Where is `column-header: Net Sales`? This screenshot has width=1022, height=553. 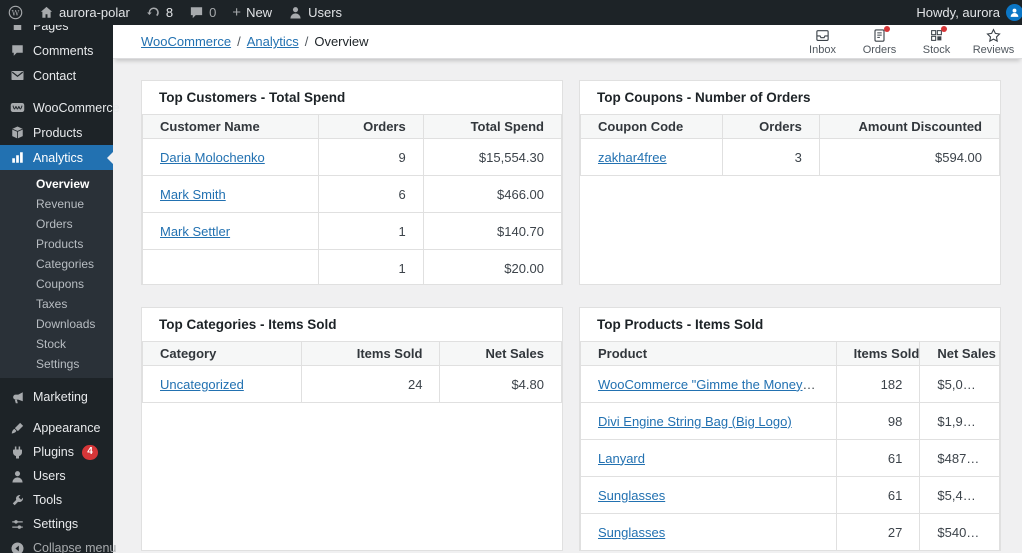
column-header: Net Sales is located at coordinates (500, 353).